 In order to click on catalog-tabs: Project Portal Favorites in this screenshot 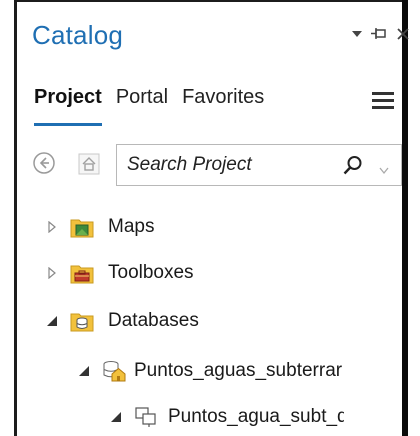, I will do `click(149, 106)`.